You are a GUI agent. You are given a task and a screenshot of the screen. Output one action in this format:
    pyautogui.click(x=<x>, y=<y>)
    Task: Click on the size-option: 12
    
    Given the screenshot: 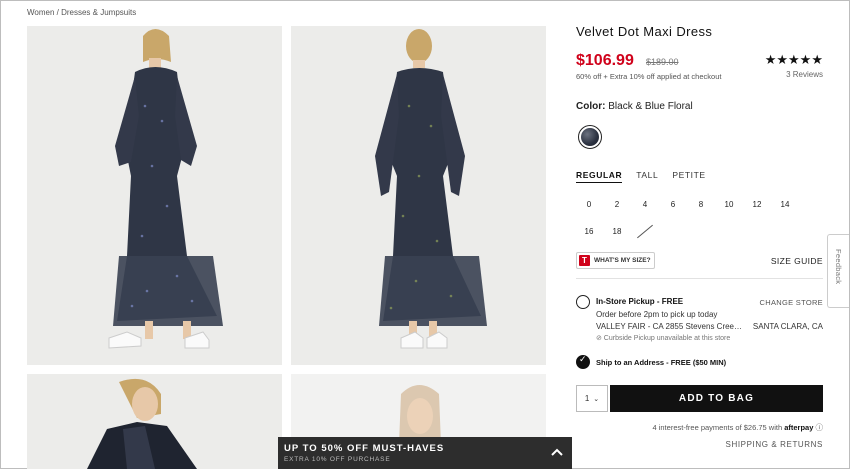 What is the action you would take?
    pyautogui.click(x=757, y=205)
    